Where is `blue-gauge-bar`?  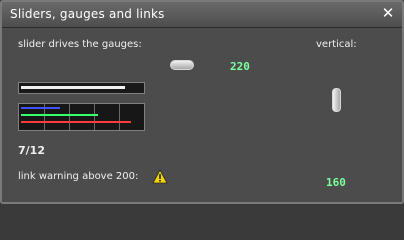 blue-gauge-bar is located at coordinates (40, 108).